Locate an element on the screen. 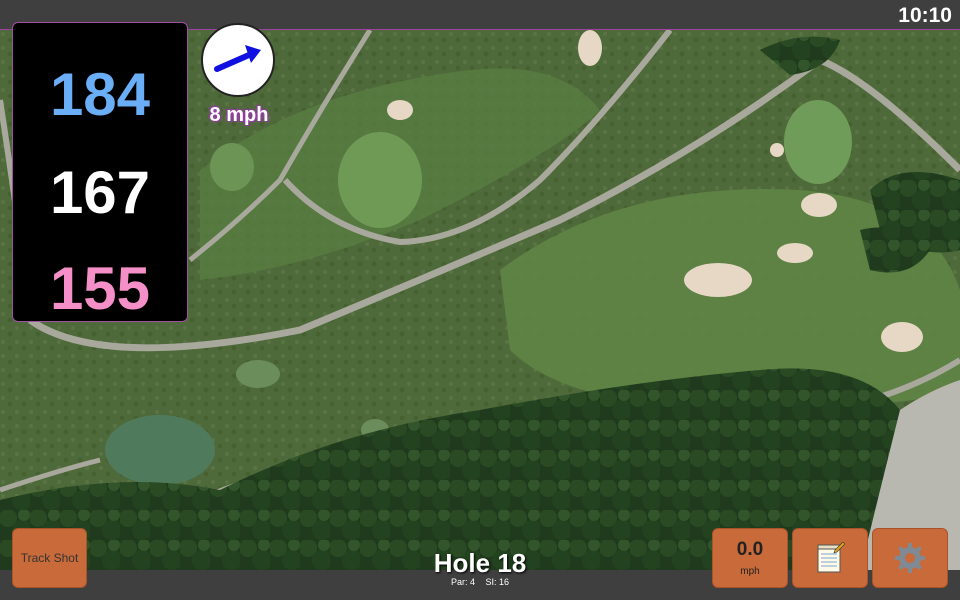 This screenshot has width=960, height=600. distance-center: 167 is located at coordinates (100, 192).